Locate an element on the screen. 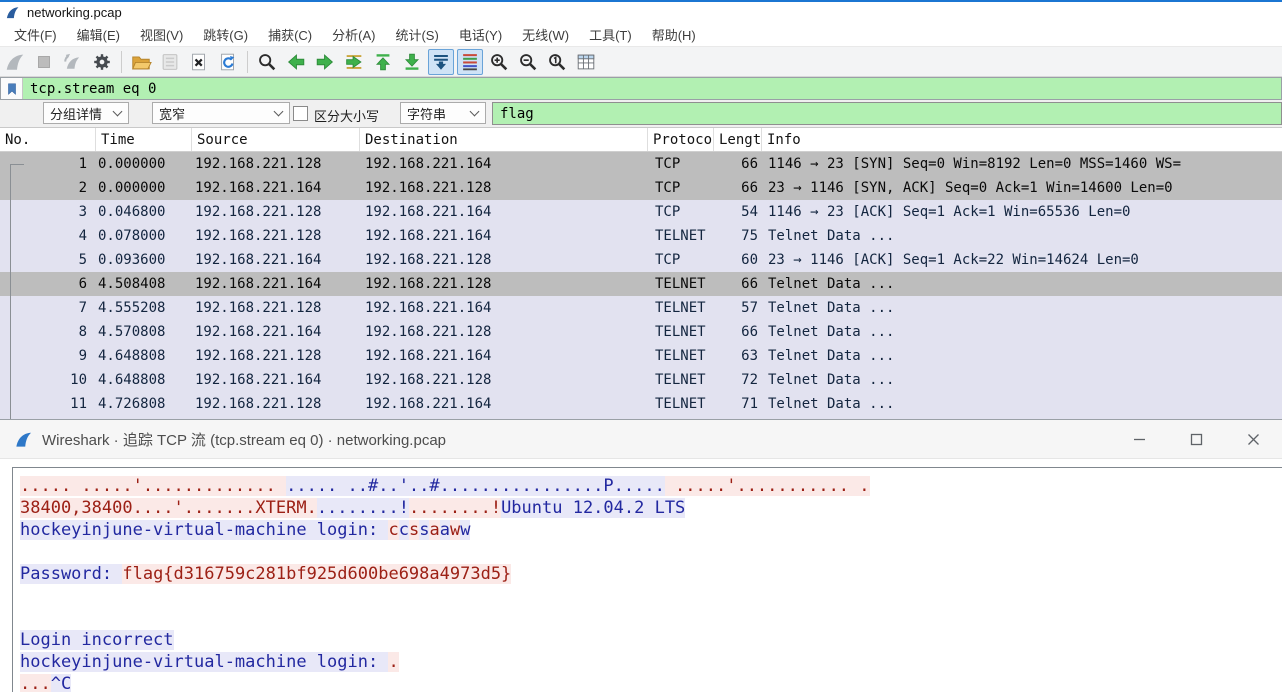 Image resolution: width=1282 pixels, height=692 pixels. maximize-button is located at coordinates (1196, 439).